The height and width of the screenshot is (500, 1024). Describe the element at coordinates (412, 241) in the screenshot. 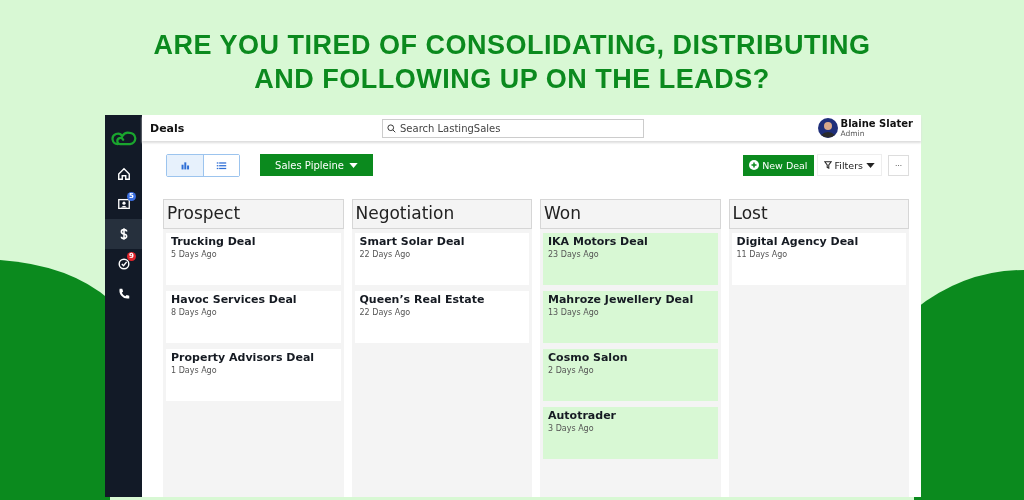

I see `deal-name: Smart Solar Deal` at that location.